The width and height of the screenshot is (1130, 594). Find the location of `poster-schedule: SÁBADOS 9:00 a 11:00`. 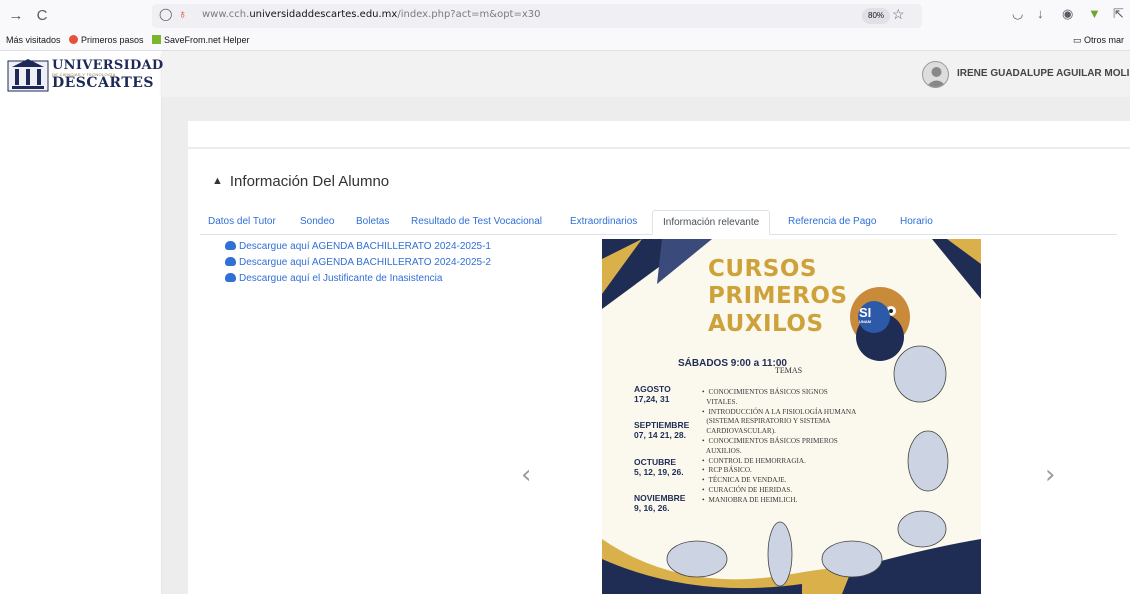

poster-schedule: SÁBADOS 9:00 a 11:00 is located at coordinates (732, 363).